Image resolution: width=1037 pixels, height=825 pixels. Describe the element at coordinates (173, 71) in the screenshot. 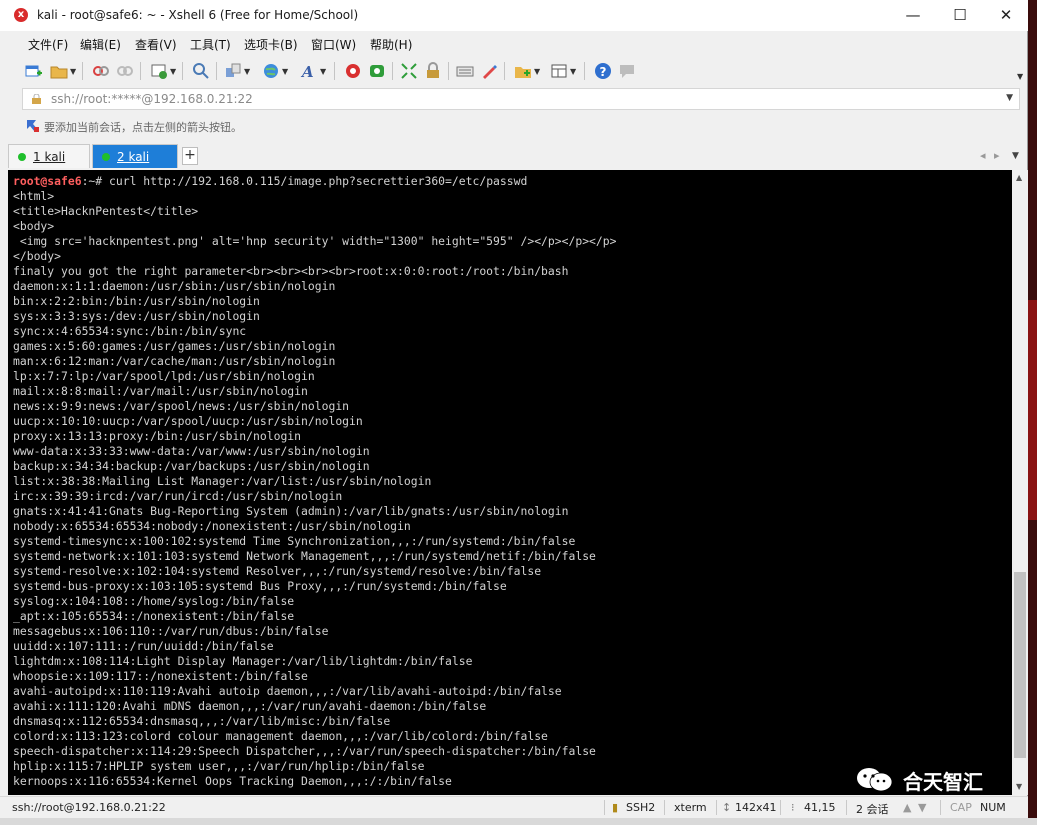

I see `properties-dropdown-caret: ▼` at that location.